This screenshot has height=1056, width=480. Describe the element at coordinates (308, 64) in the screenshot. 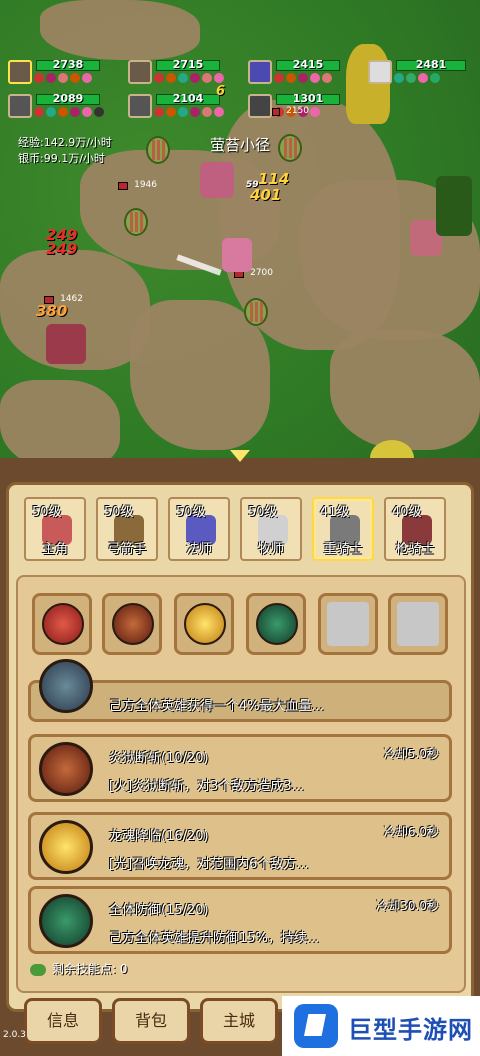

I see `hp-value: 2415` at that location.